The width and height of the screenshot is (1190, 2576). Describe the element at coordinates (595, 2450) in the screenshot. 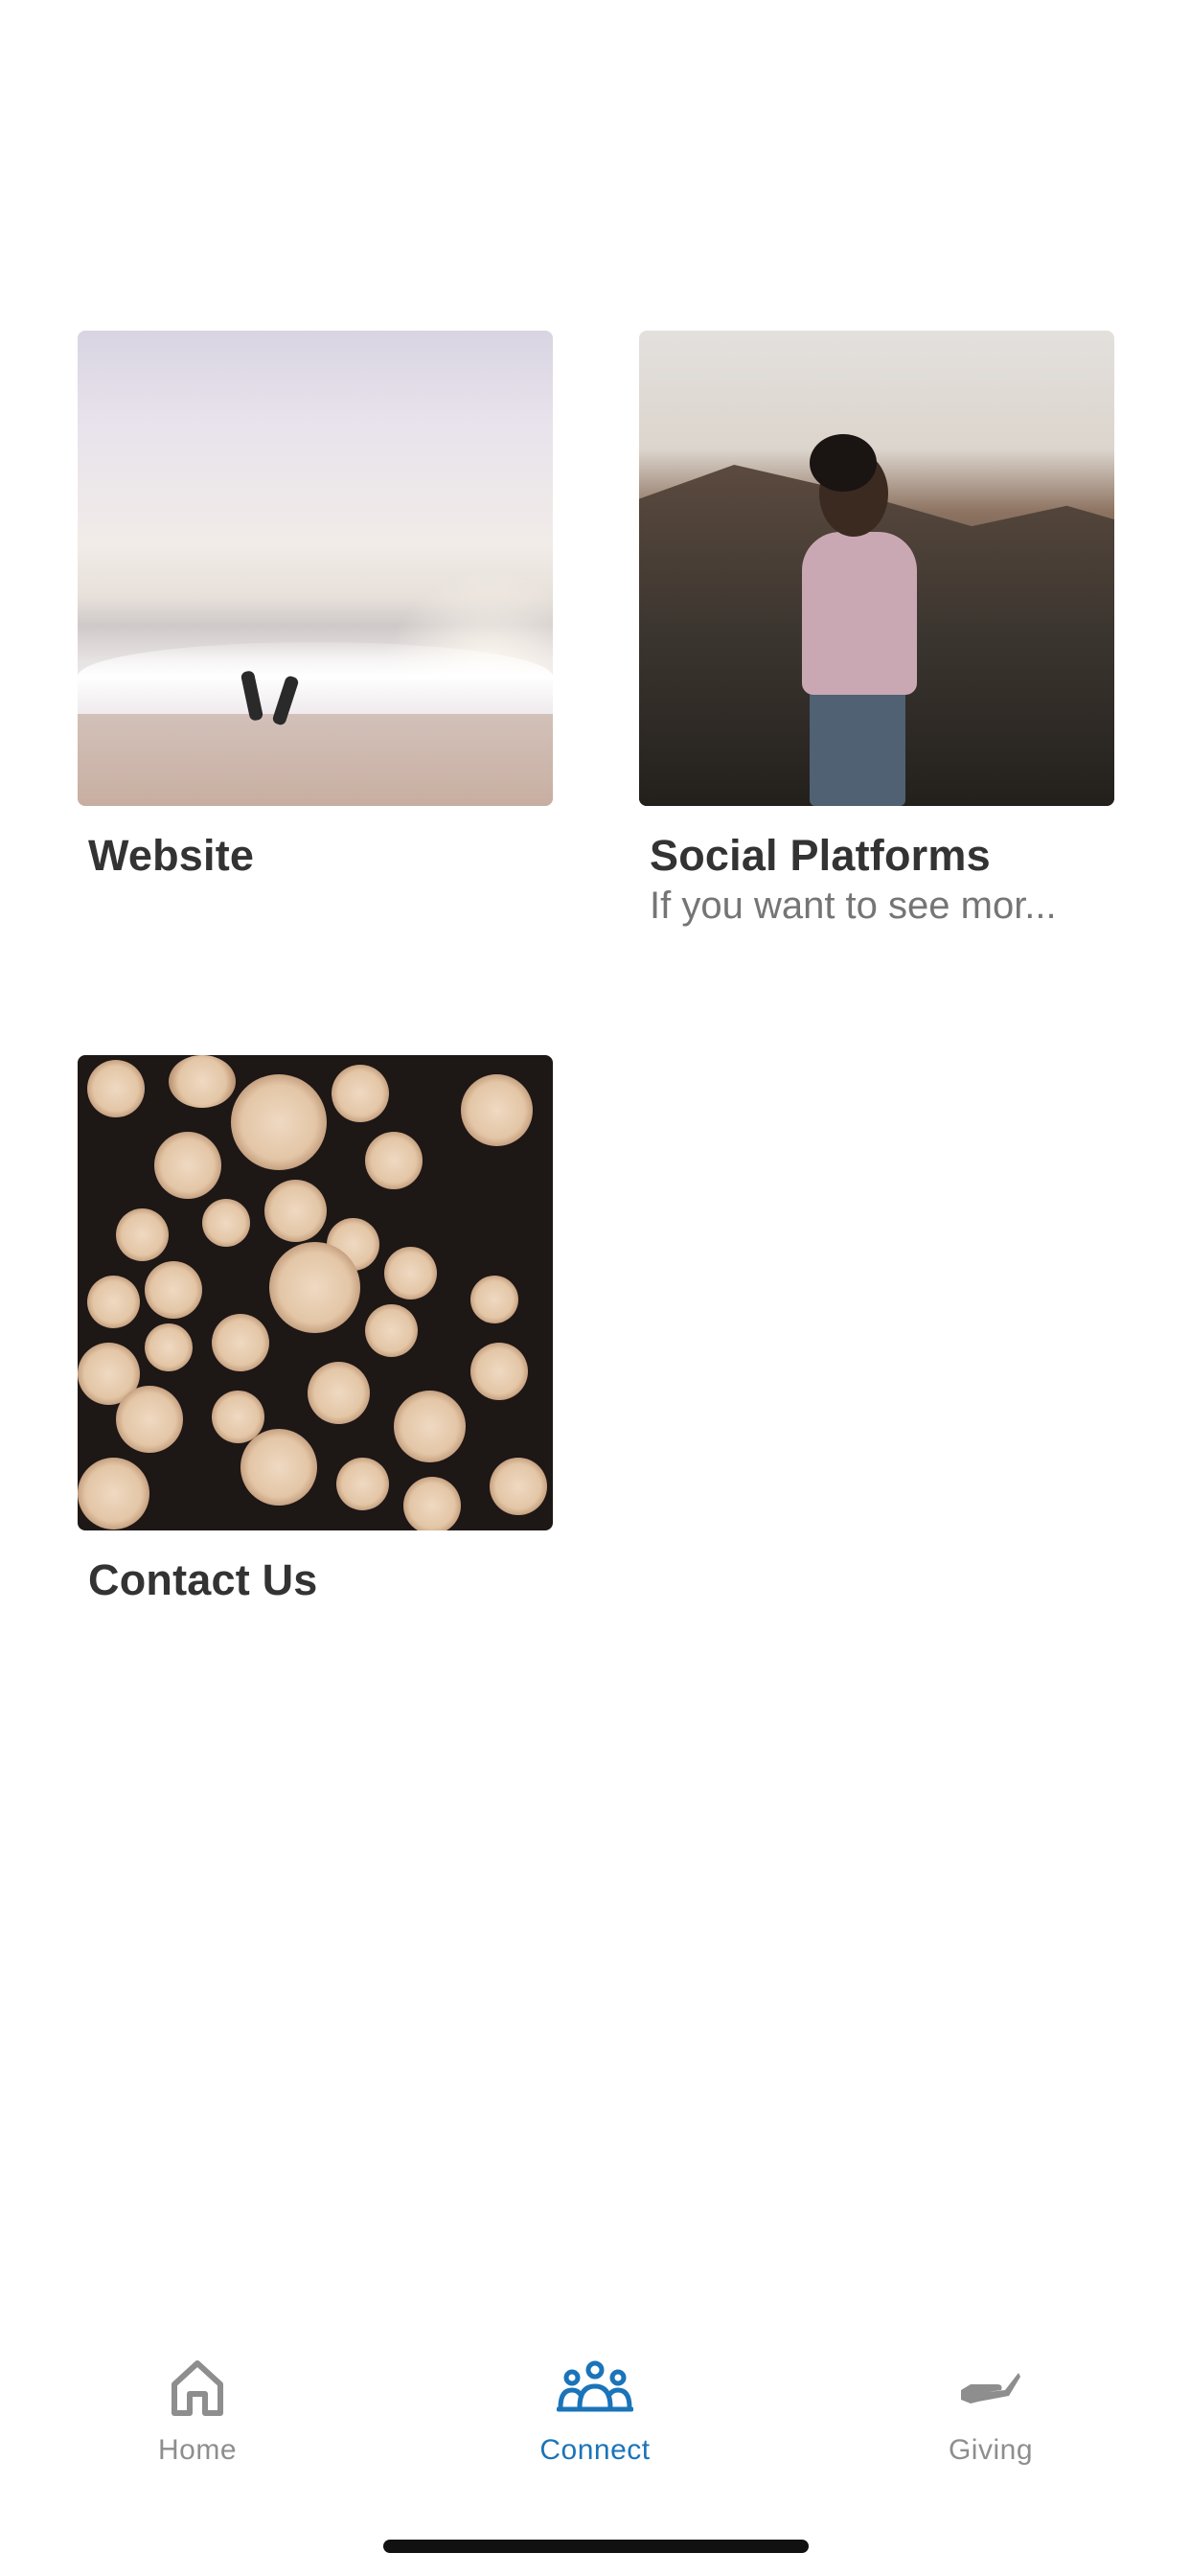

I see `tab-connect-label: Connect` at that location.